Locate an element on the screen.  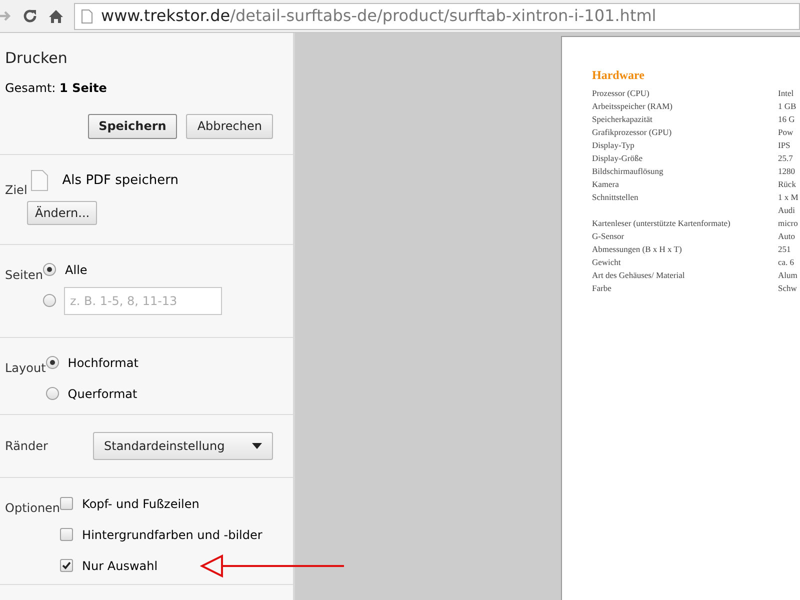
spec-value: Schw is located at coordinates (787, 288).